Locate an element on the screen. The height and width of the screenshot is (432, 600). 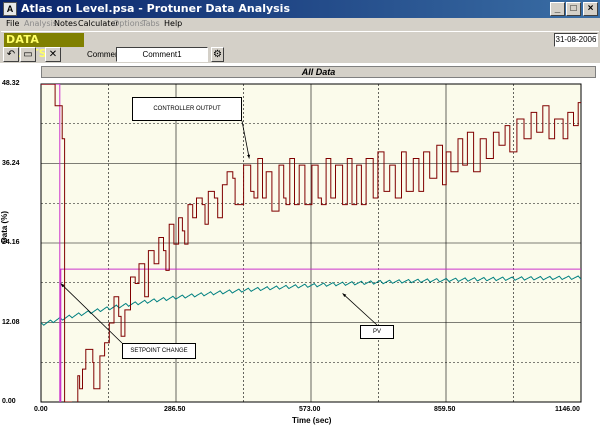
section-title: DATA PLOTS is located at coordinates (44, 46).